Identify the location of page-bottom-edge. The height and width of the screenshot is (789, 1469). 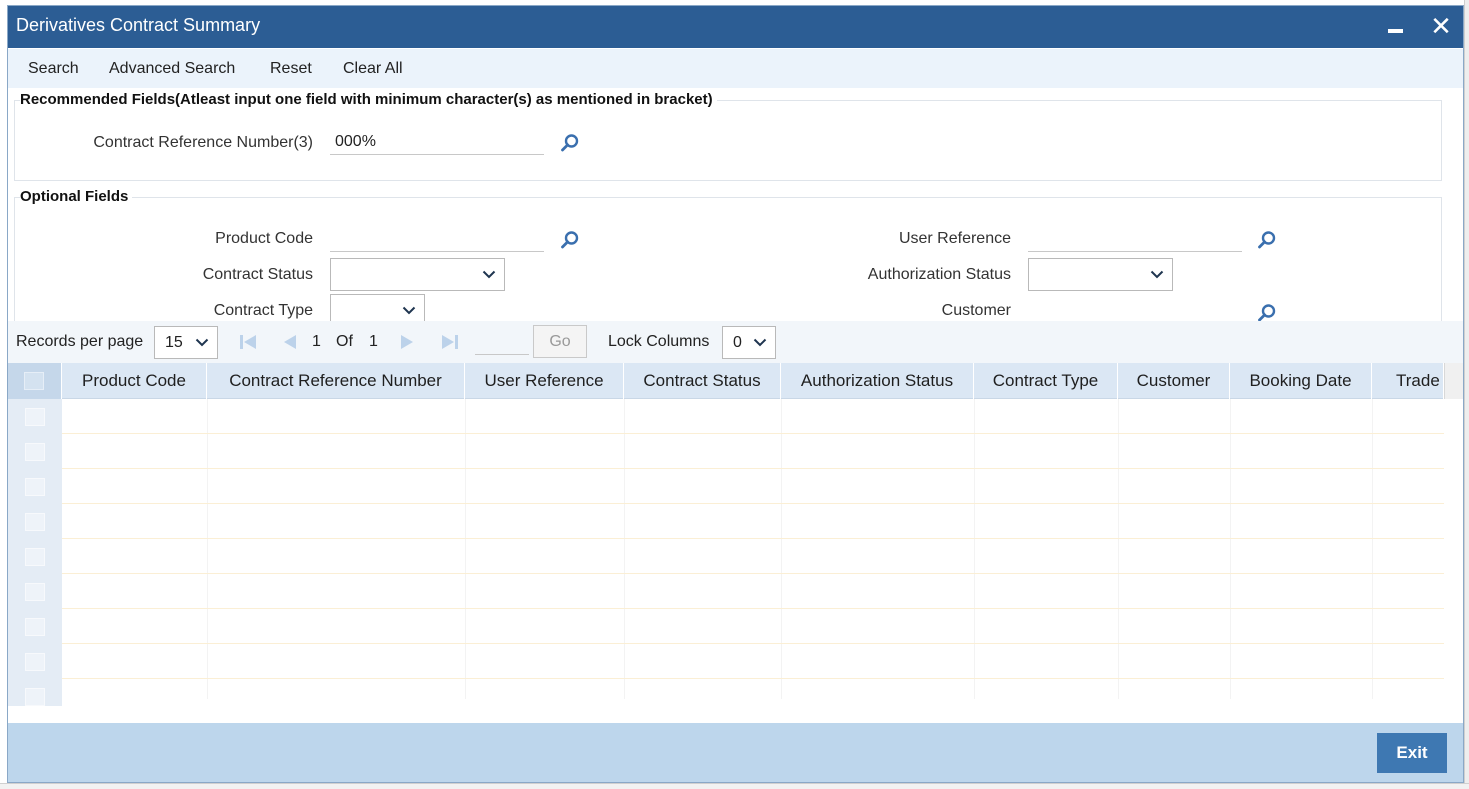
(734, 786).